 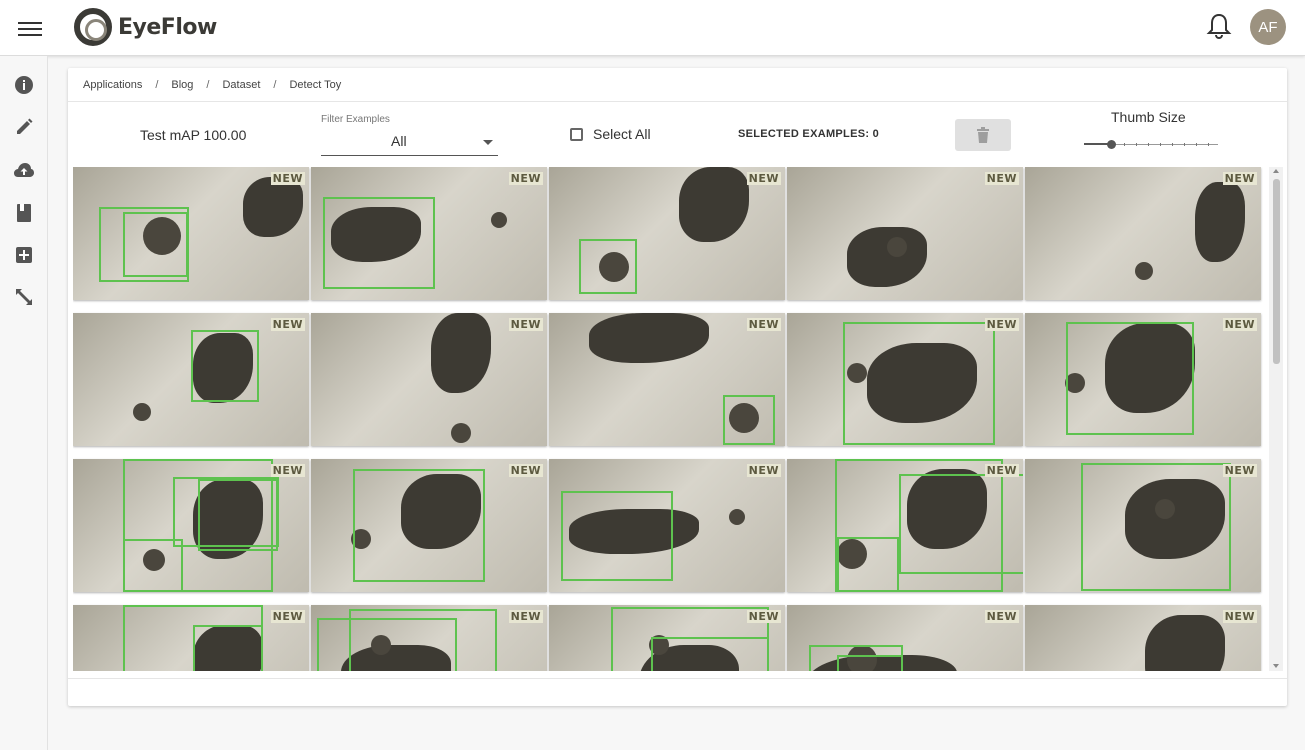 I want to click on info-icon, so click(x=24, y=85).